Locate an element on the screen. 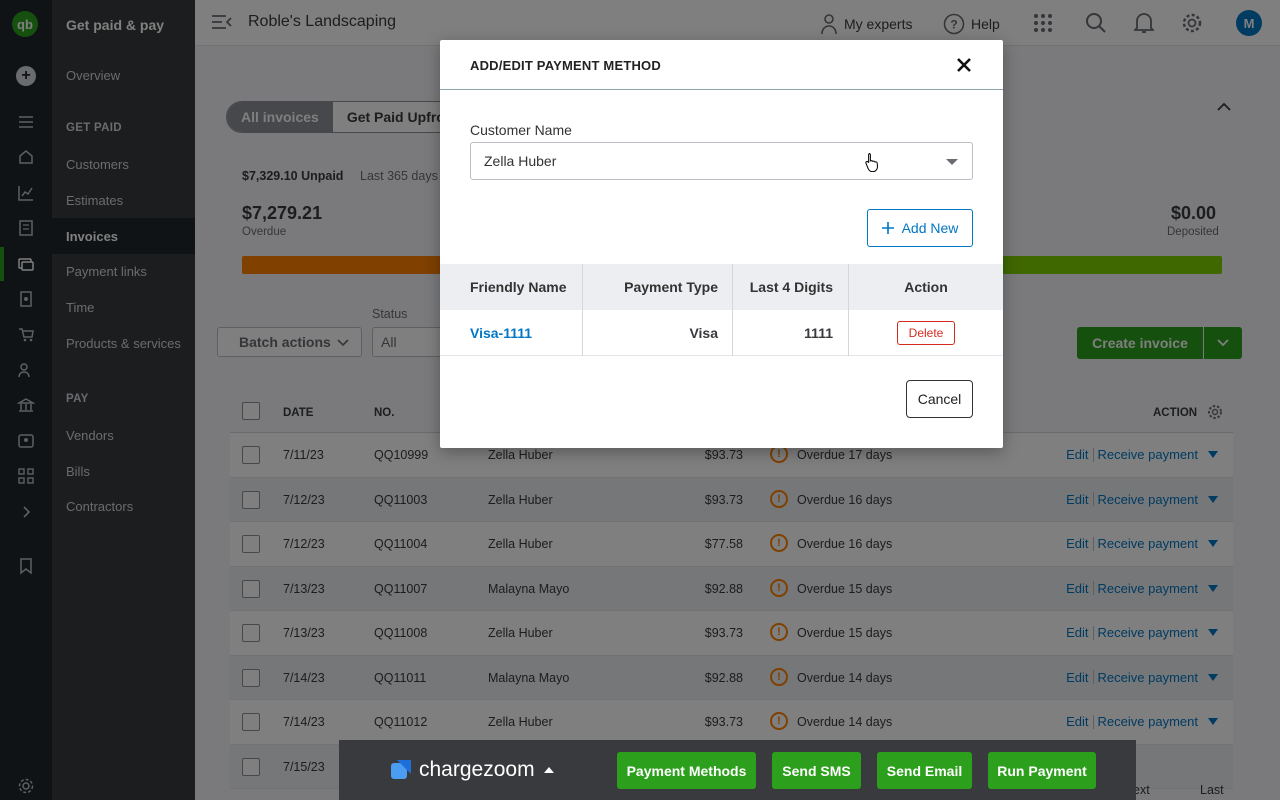 The image size is (1280, 800). chargezoom-logo: chargezoom is located at coordinates (473, 770).